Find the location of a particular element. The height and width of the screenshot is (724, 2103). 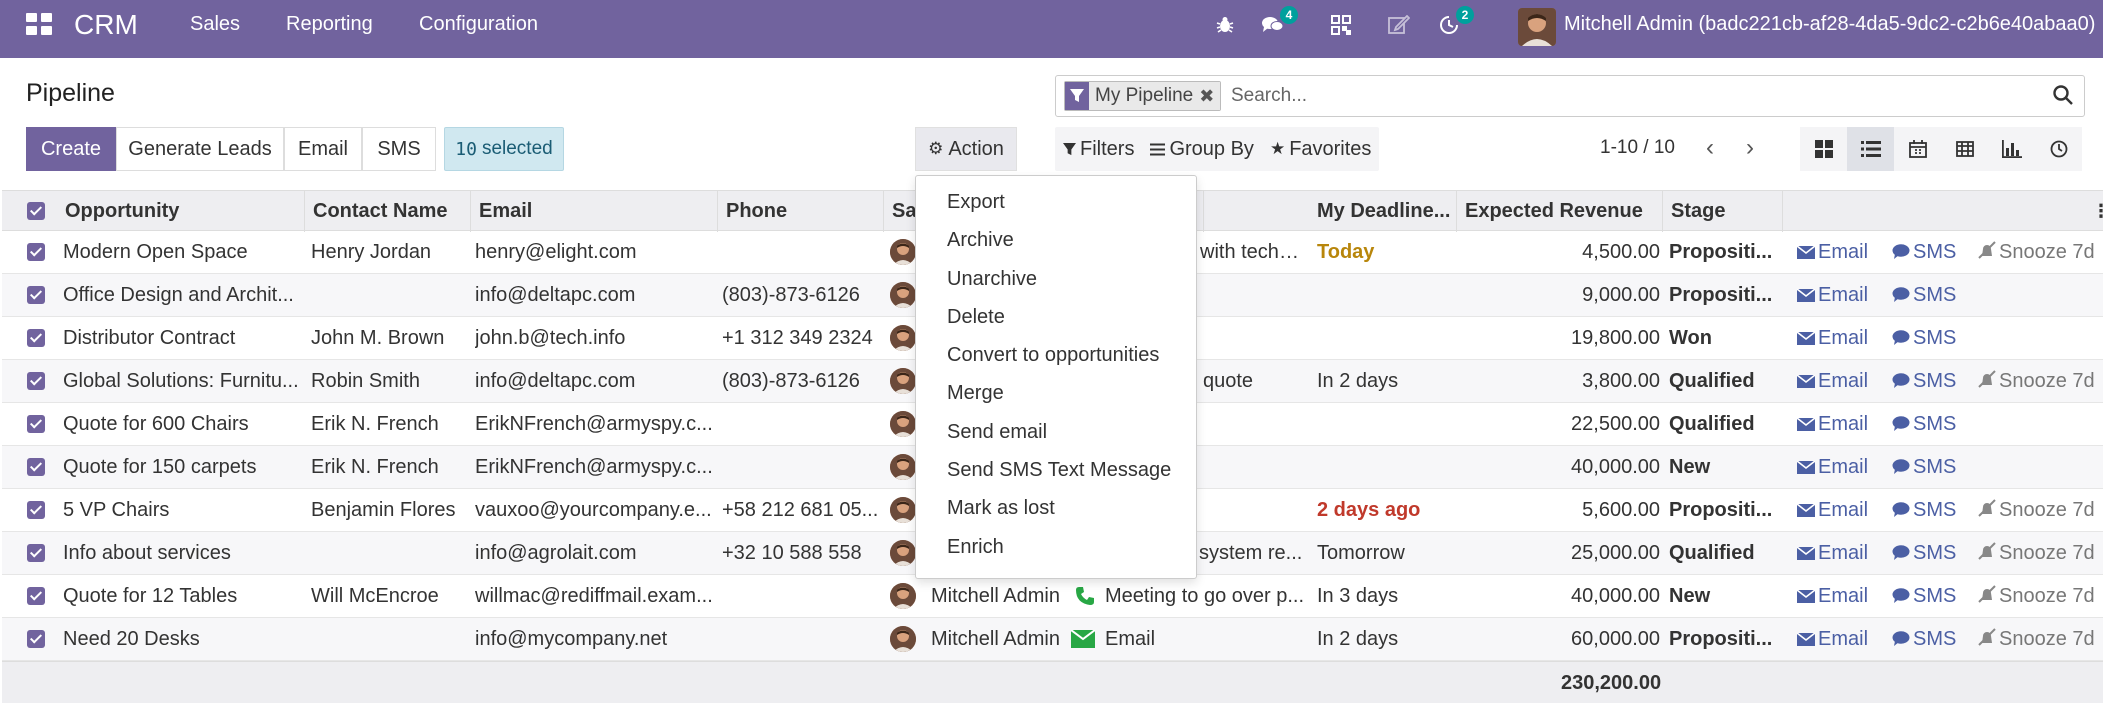

cell-phone: +1 312 349 2324 is located at coordinates (803, 338).